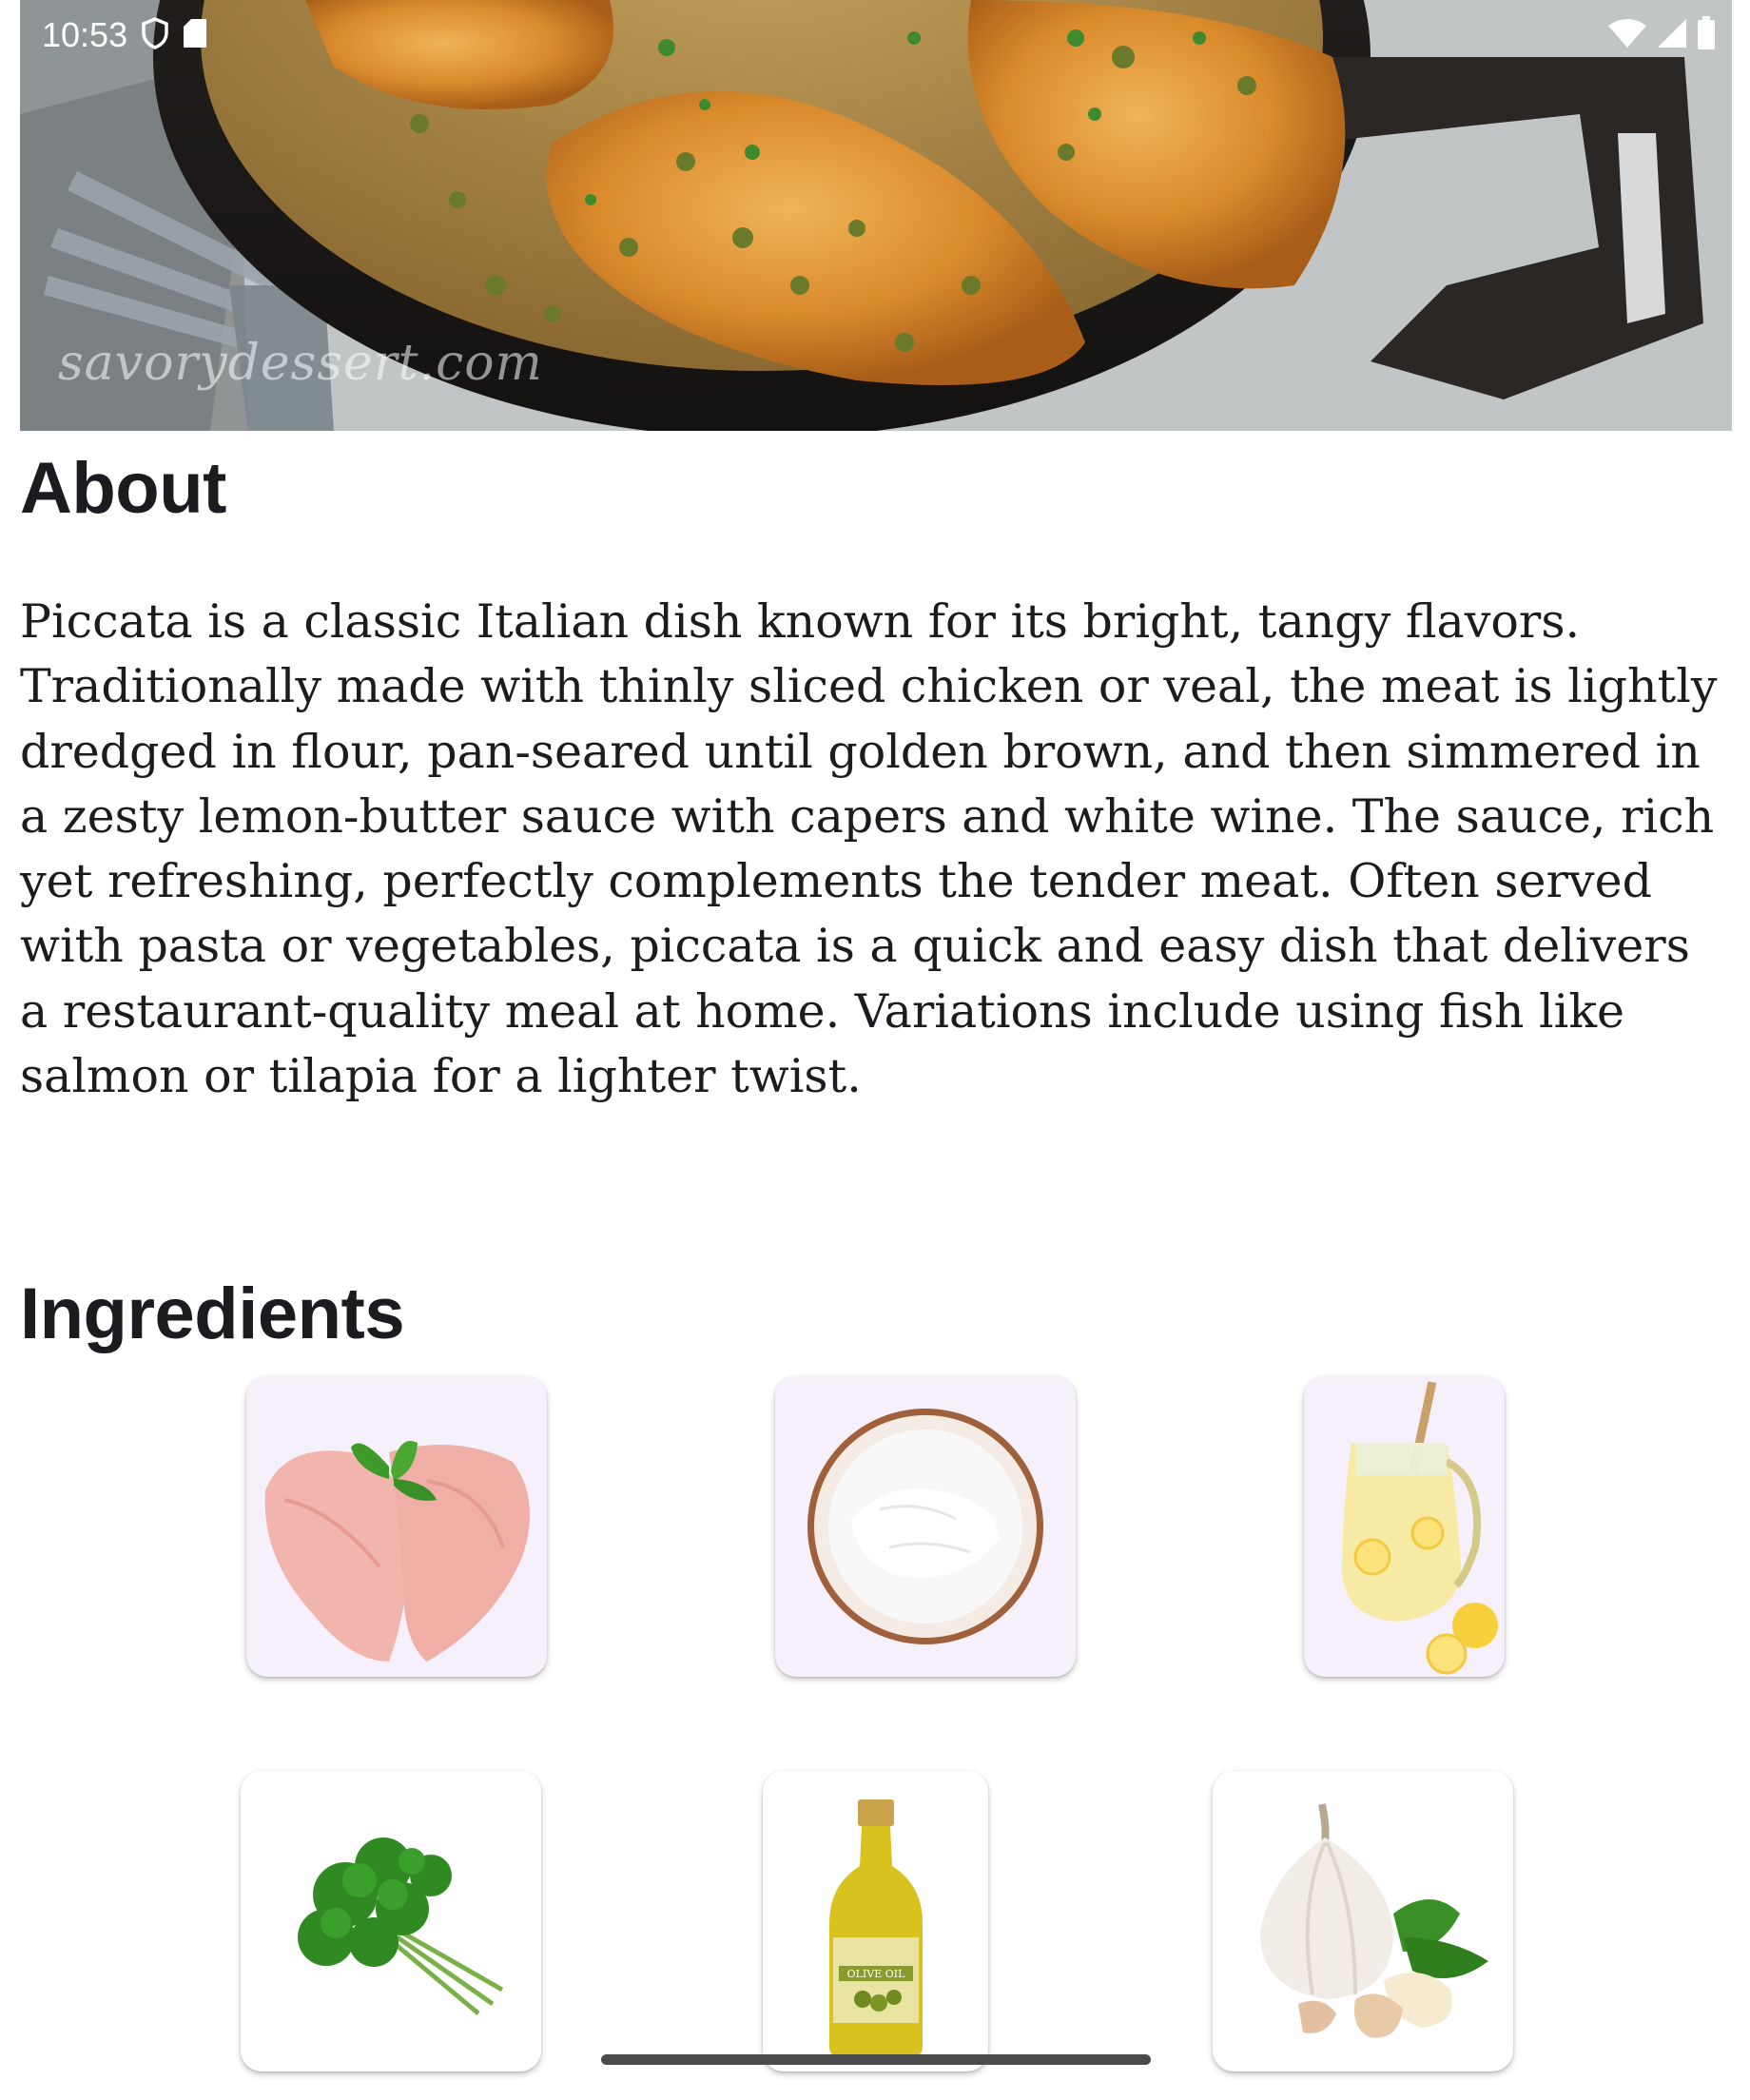  What do you see at coordinates (397, 1551) in the screenshot?
I see `chicken-breast-image` at bounding box center [397, 1551].